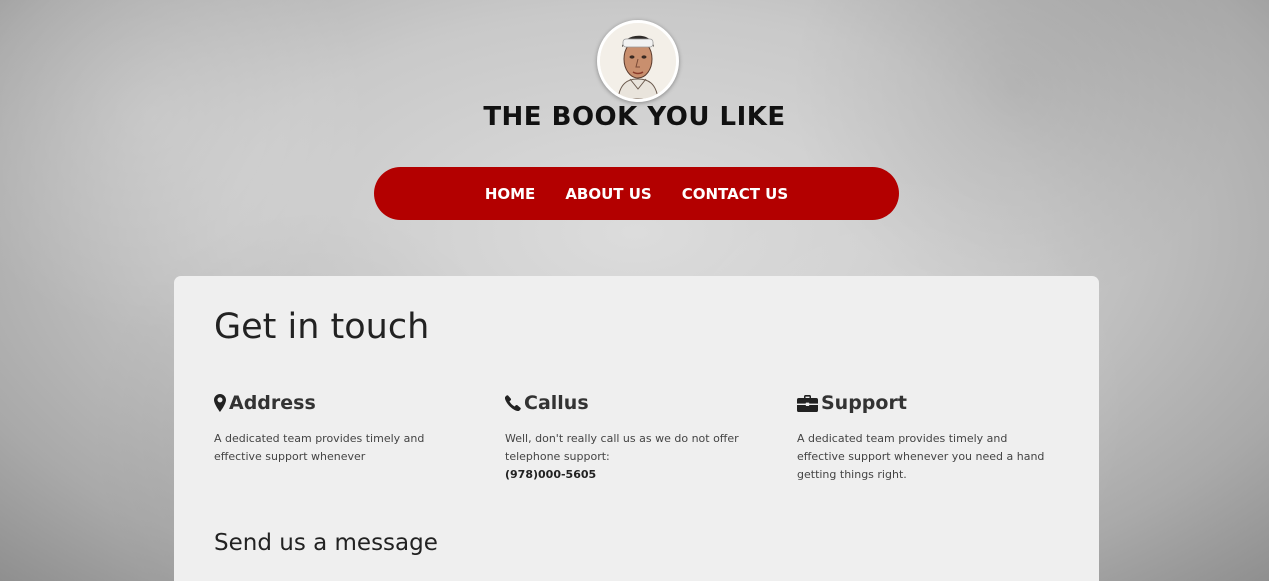 The image size is (1269, 581). Describe the element at coordinates (922, 403) in the screenshot. I see `support-title: Support` at that location.